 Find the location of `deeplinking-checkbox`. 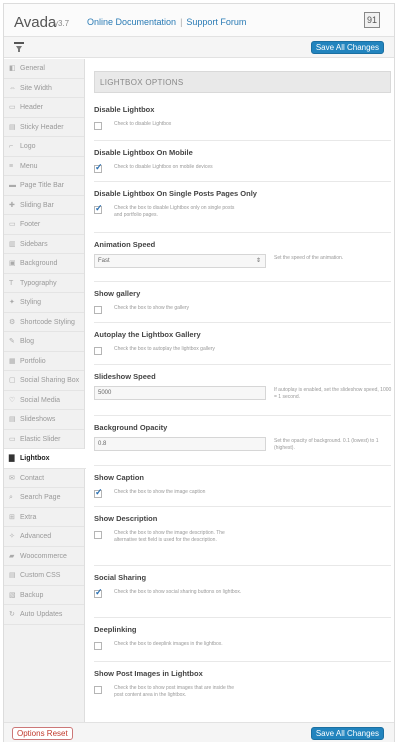

deeplinking-checkbox is located at coordinates (98, 646).